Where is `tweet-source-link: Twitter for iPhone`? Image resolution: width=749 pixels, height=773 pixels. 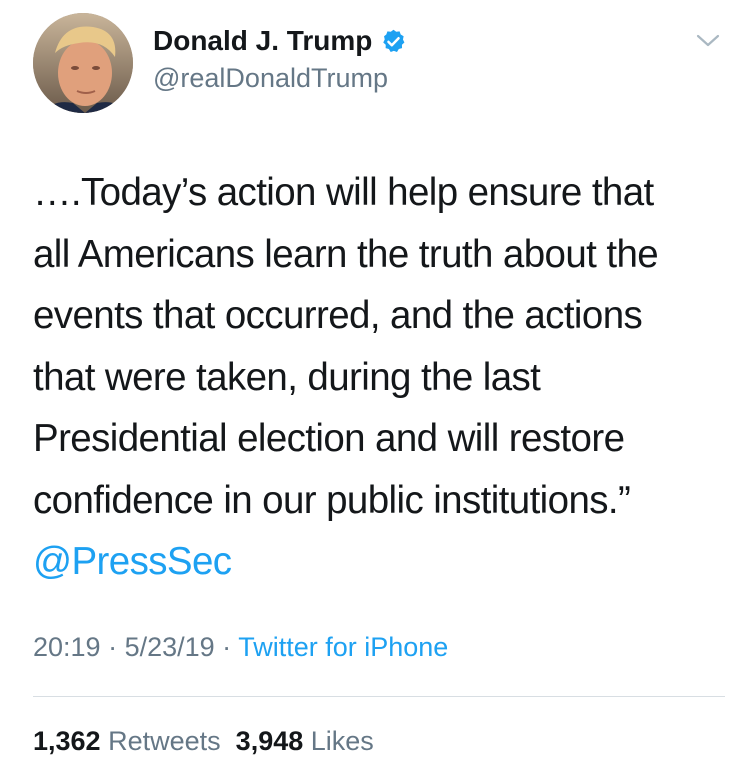
tweet-source-link: Twitter for iPhone is located at coordinates (343, 647).